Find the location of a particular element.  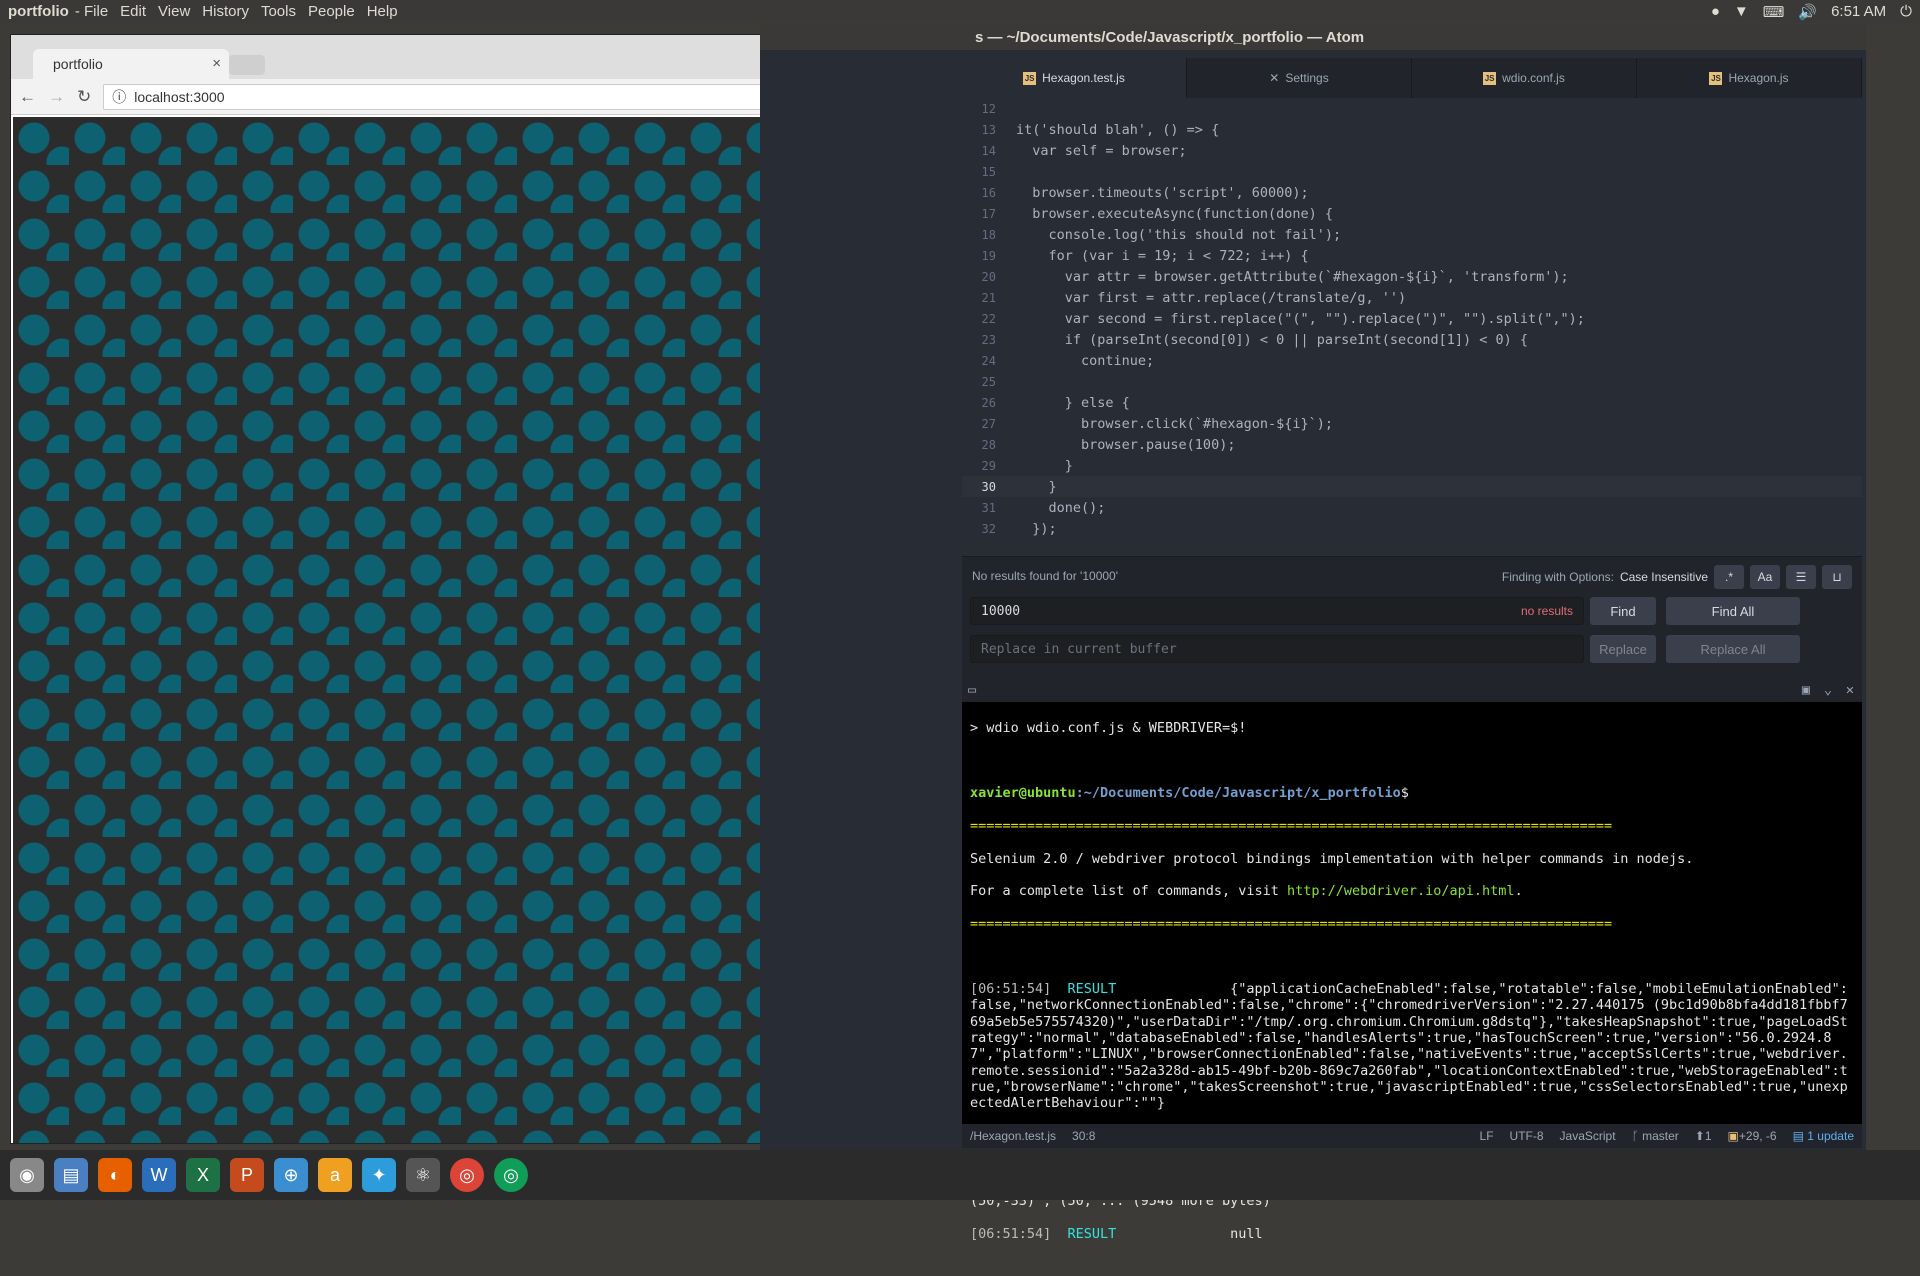

keyboard-icon: ⌨ is located at coordinates (1774, 12).